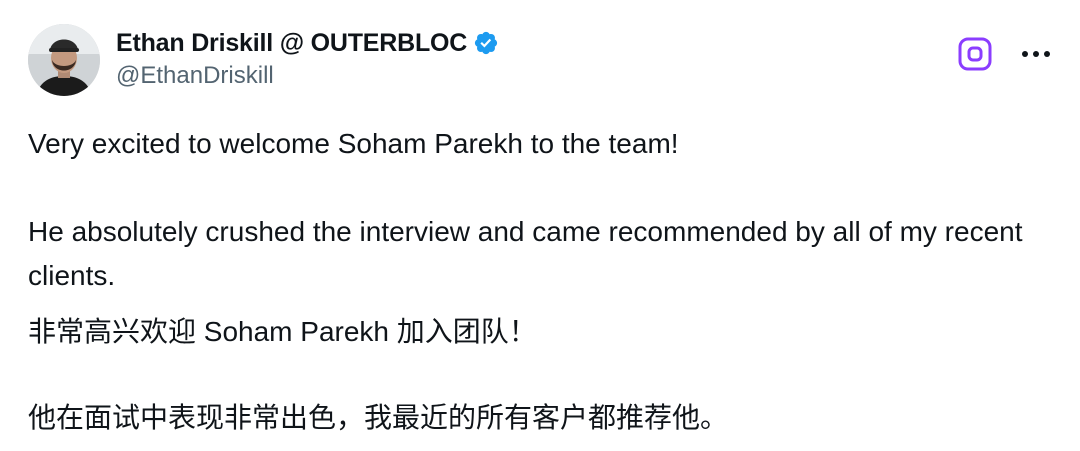 Image resolution: width=1080 pixels, height=451 pixels. What do you see at coordinates (1036, 54) in the screenshot?
I see `more-dots-icon` at bounding box center [1036, 54].